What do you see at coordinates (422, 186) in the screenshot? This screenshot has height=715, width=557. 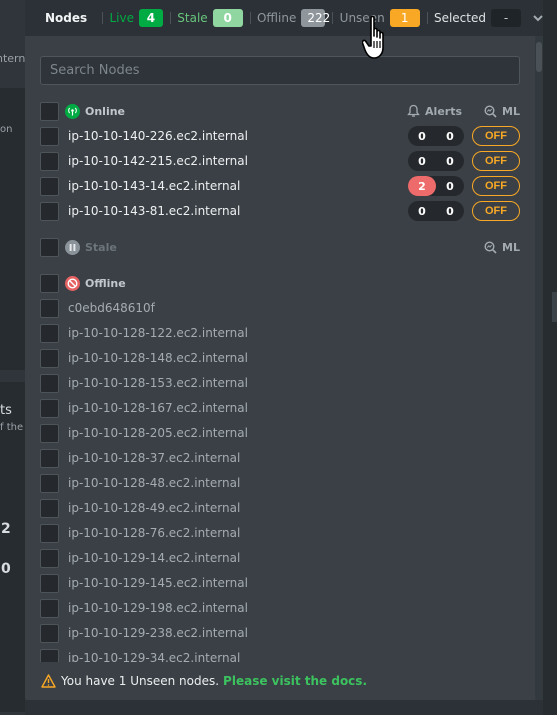 I see `critical-alert-count: 2` at bounding box center [422, 186].